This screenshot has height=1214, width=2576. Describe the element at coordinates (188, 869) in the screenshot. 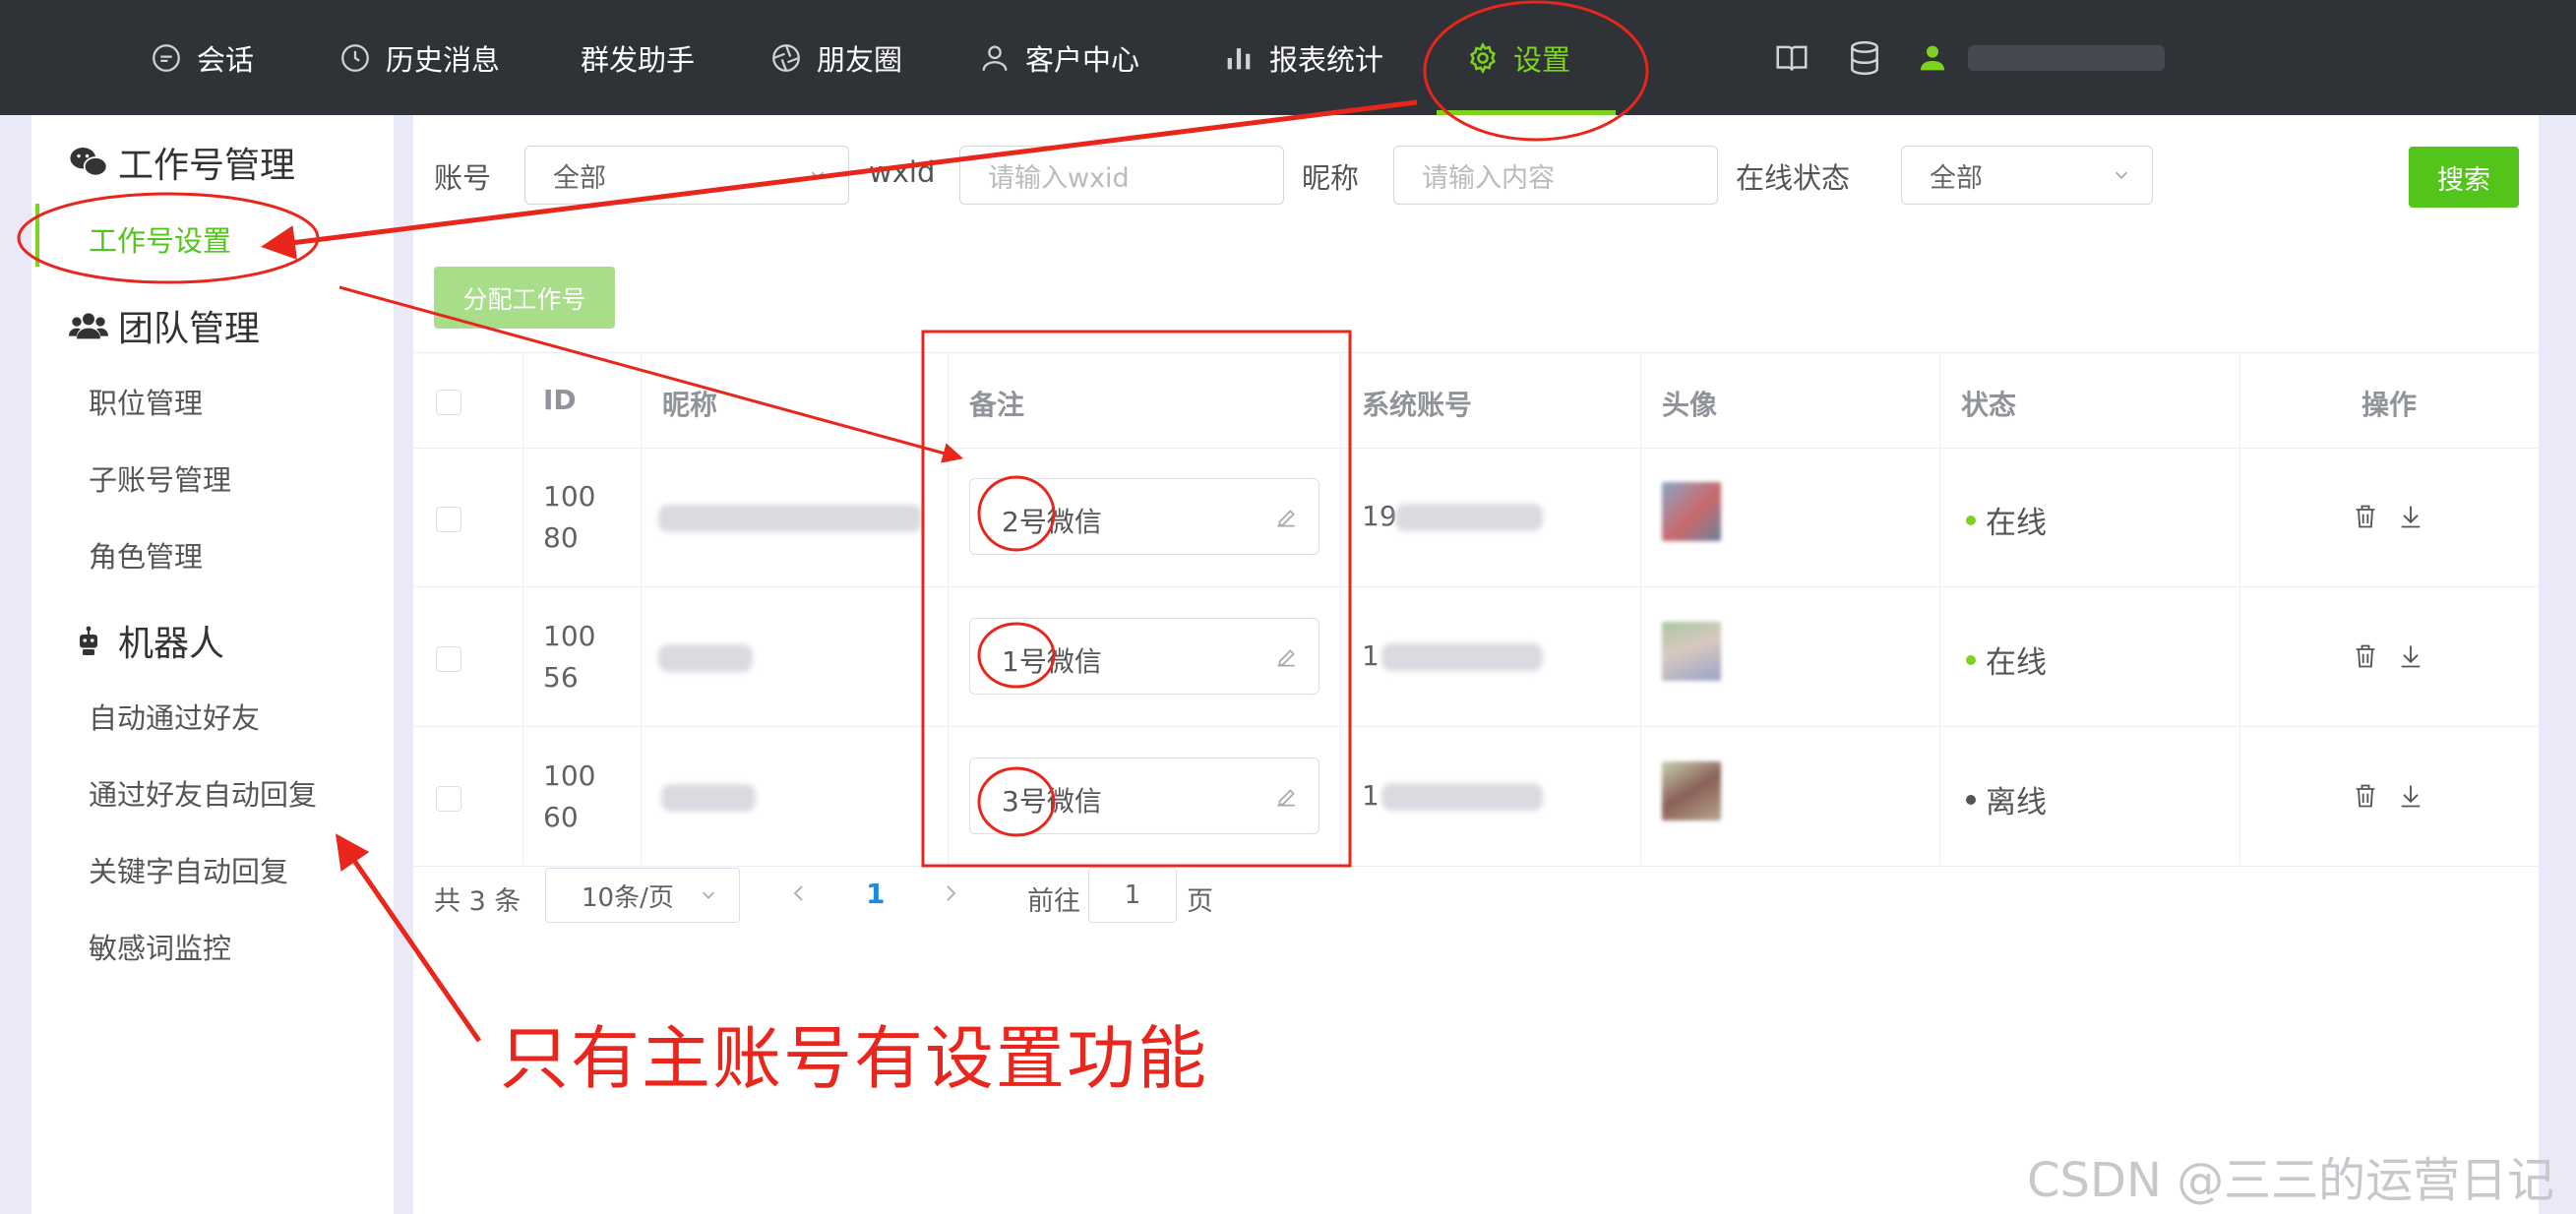

I see `sidebar-item-keyword-auto-reply: 关键字自动回复` at that location.